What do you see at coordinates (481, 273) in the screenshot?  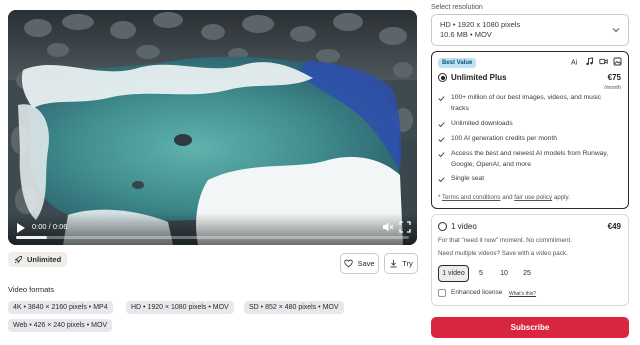 I see `quantity-option-5: 5` at bounding box center [481, 273].